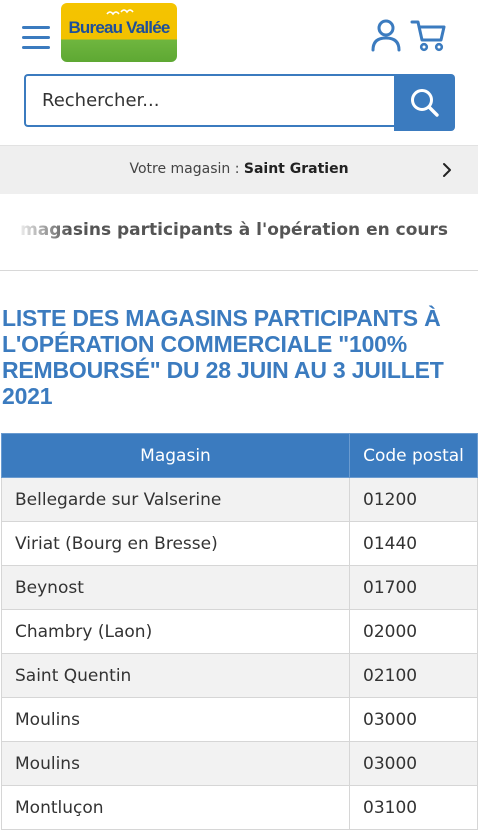  I want to click on user-account-icon, so click(386, 35).